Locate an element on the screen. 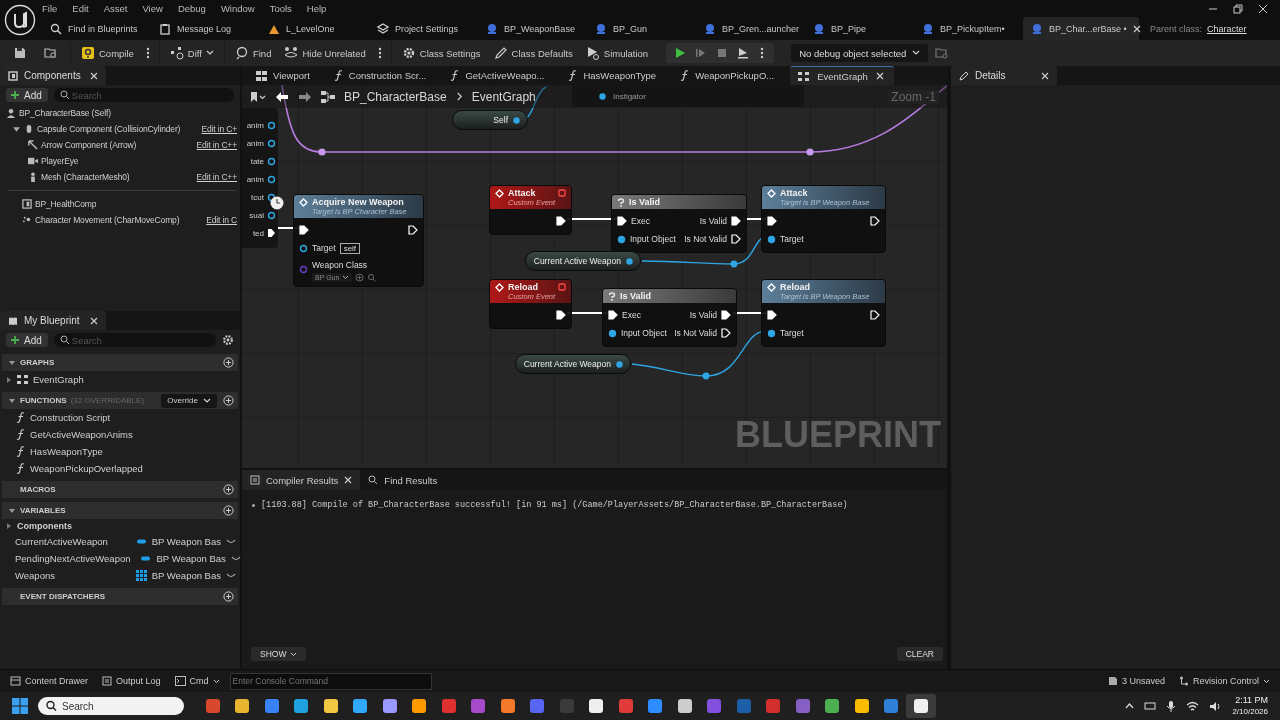 This screenshot has width=1280, height=720. unsaved-button: 3 Unsaved is located at coordinates (1136, 681).